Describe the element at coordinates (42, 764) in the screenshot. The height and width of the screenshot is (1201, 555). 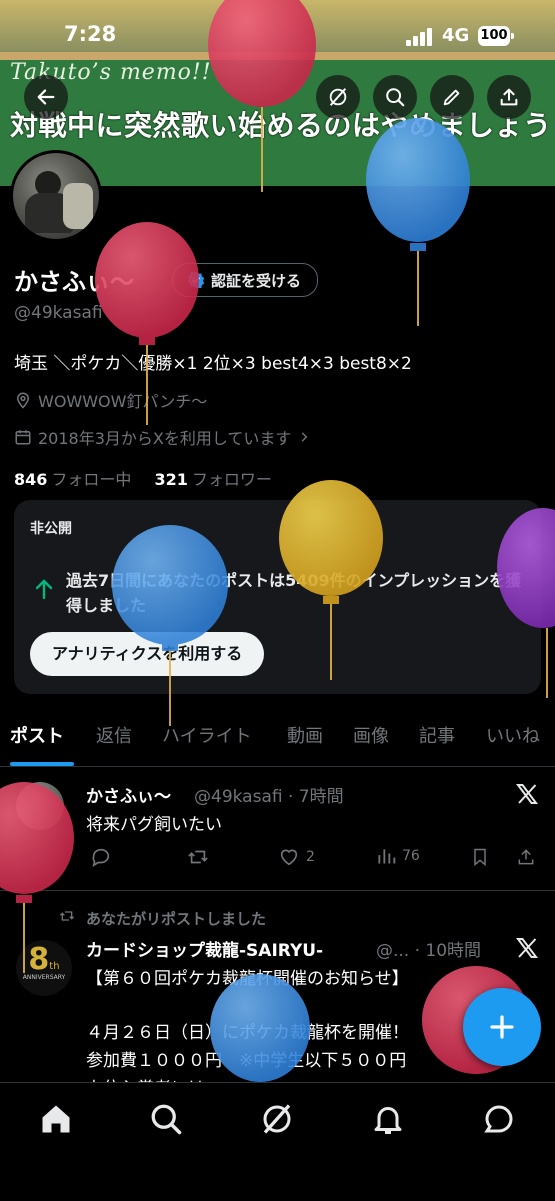
I see `active-tab-indicator` at that location.